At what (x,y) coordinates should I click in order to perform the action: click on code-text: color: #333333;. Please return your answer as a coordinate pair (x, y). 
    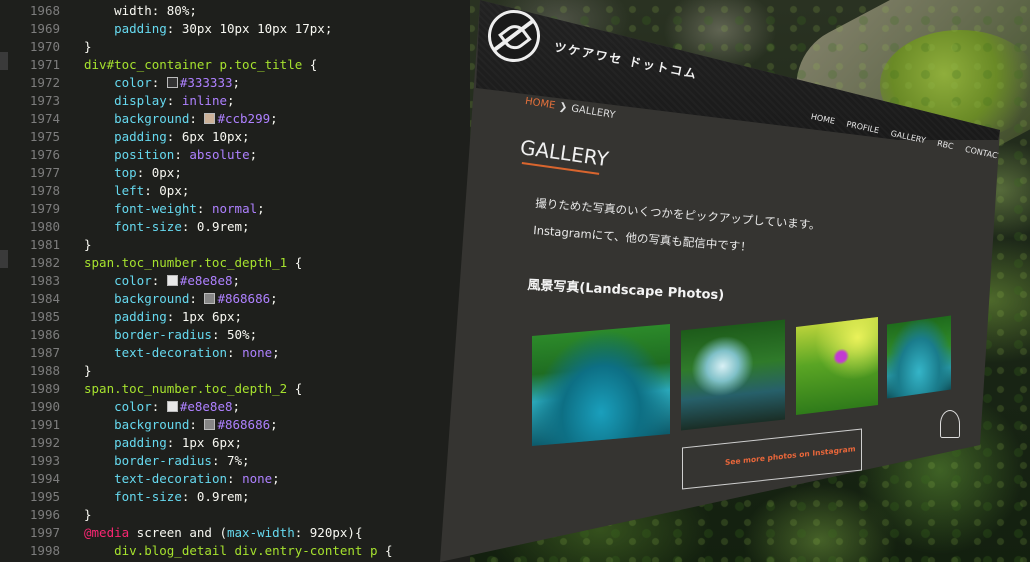
    Looking at the image, I should click on (162, 83).